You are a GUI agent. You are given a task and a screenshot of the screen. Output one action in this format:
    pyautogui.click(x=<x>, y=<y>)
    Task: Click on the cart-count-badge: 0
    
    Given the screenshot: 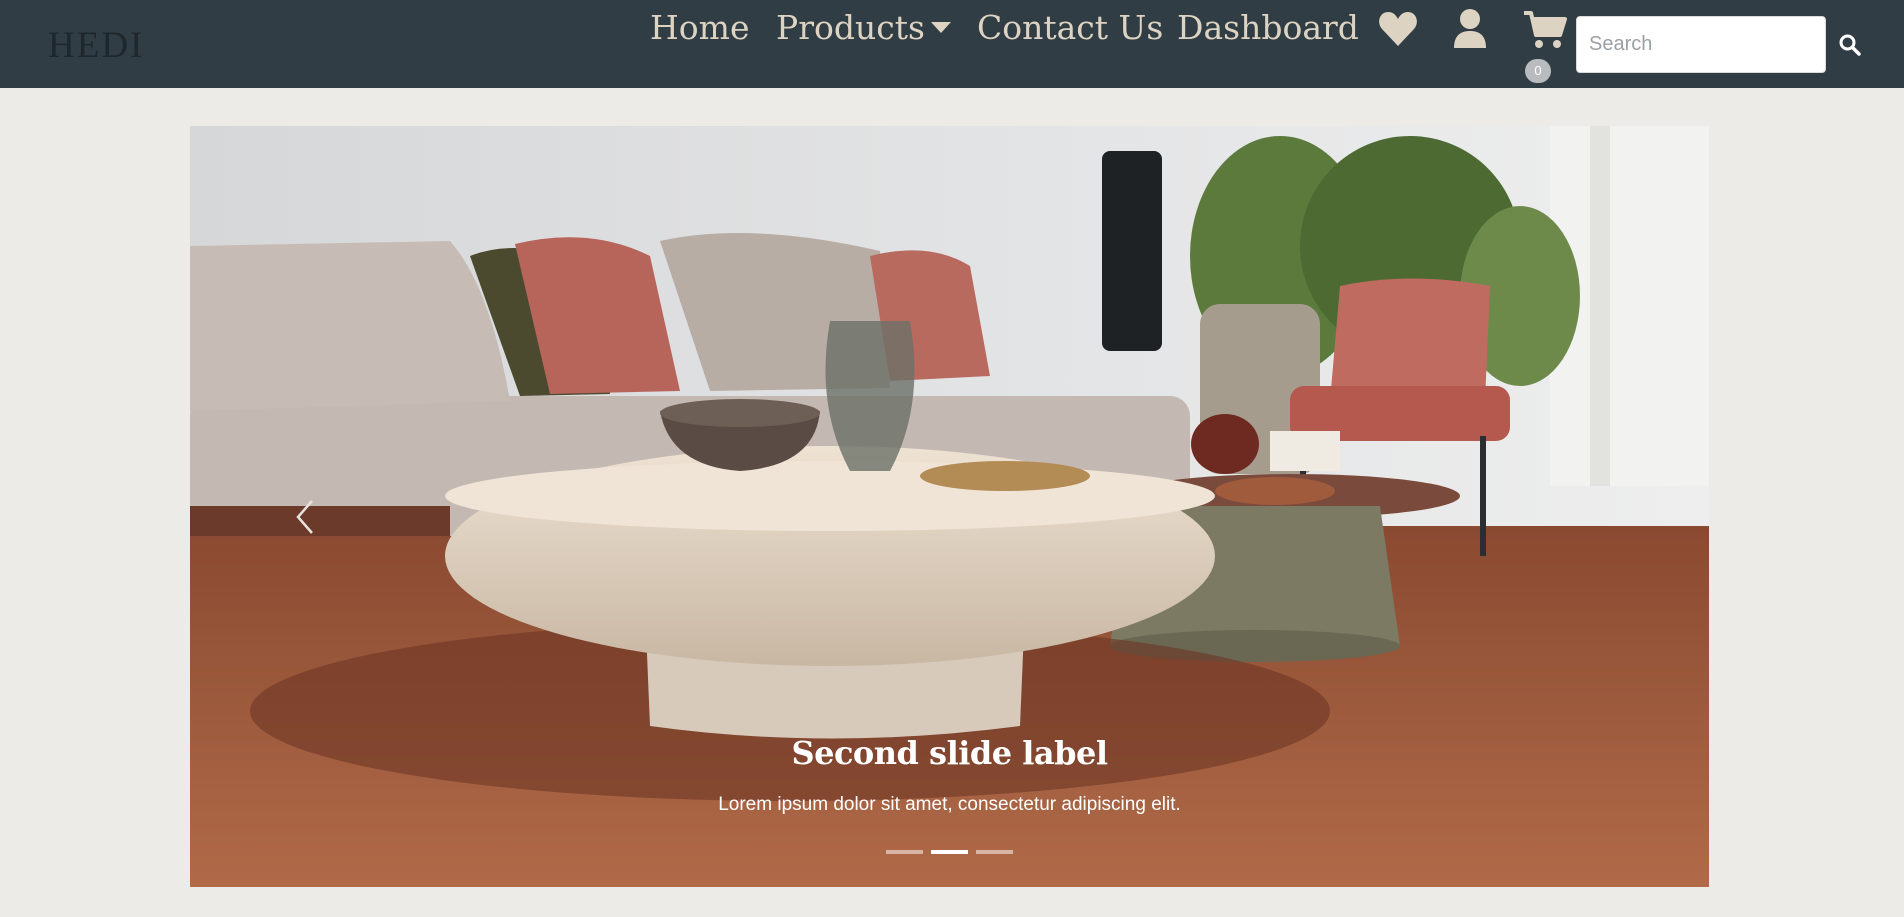 What is the action you would take?
    pyautogui.click(x=1538, y=71)
    